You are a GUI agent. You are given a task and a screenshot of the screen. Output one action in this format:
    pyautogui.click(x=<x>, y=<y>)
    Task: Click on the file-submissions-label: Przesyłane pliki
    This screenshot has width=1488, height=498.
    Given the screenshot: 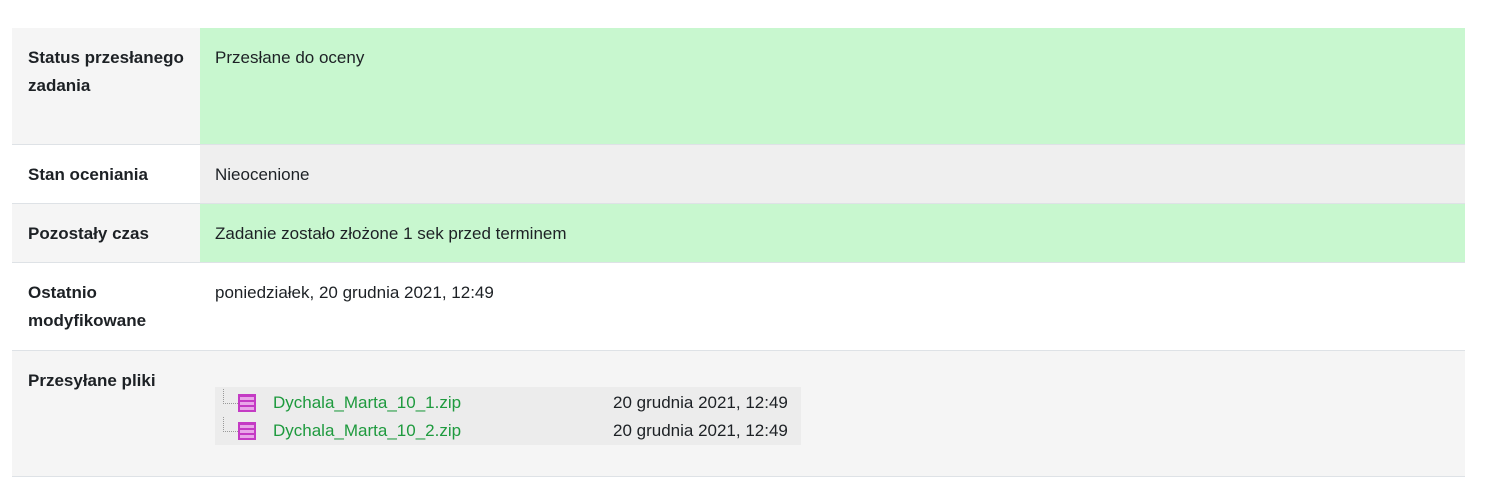 What is the action you would take?
    pyautogui.click(x=106, y=413)
    